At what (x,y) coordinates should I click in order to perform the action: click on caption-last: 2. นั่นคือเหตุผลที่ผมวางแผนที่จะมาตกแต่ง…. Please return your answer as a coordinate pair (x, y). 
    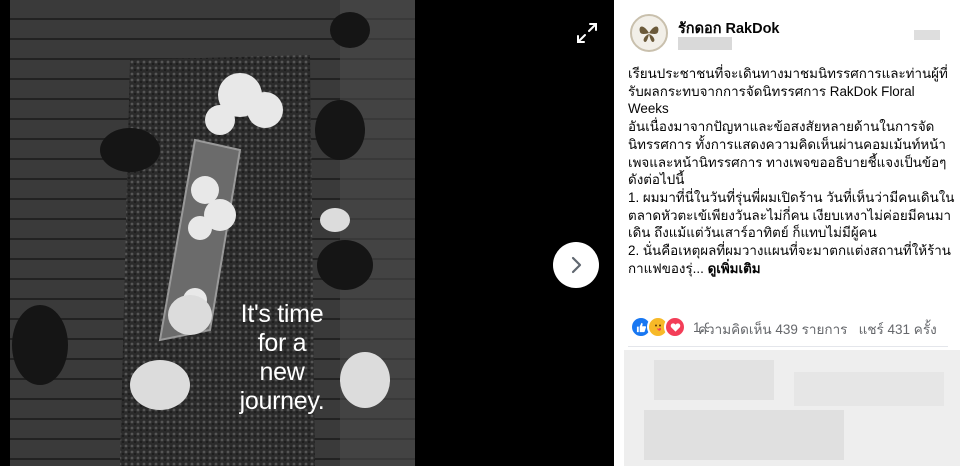
    Looking at the image, I should click on (789, 259).